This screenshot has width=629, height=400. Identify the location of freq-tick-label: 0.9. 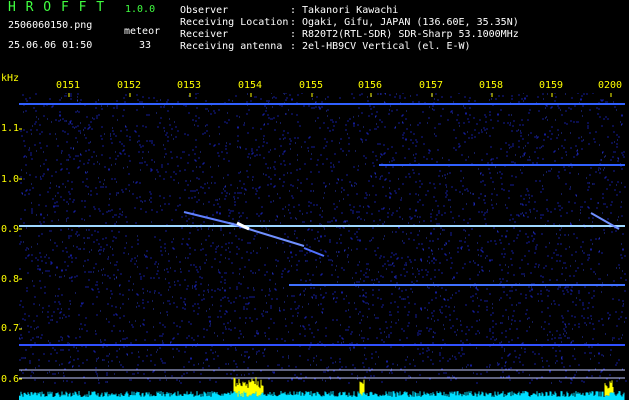
(10, 229).